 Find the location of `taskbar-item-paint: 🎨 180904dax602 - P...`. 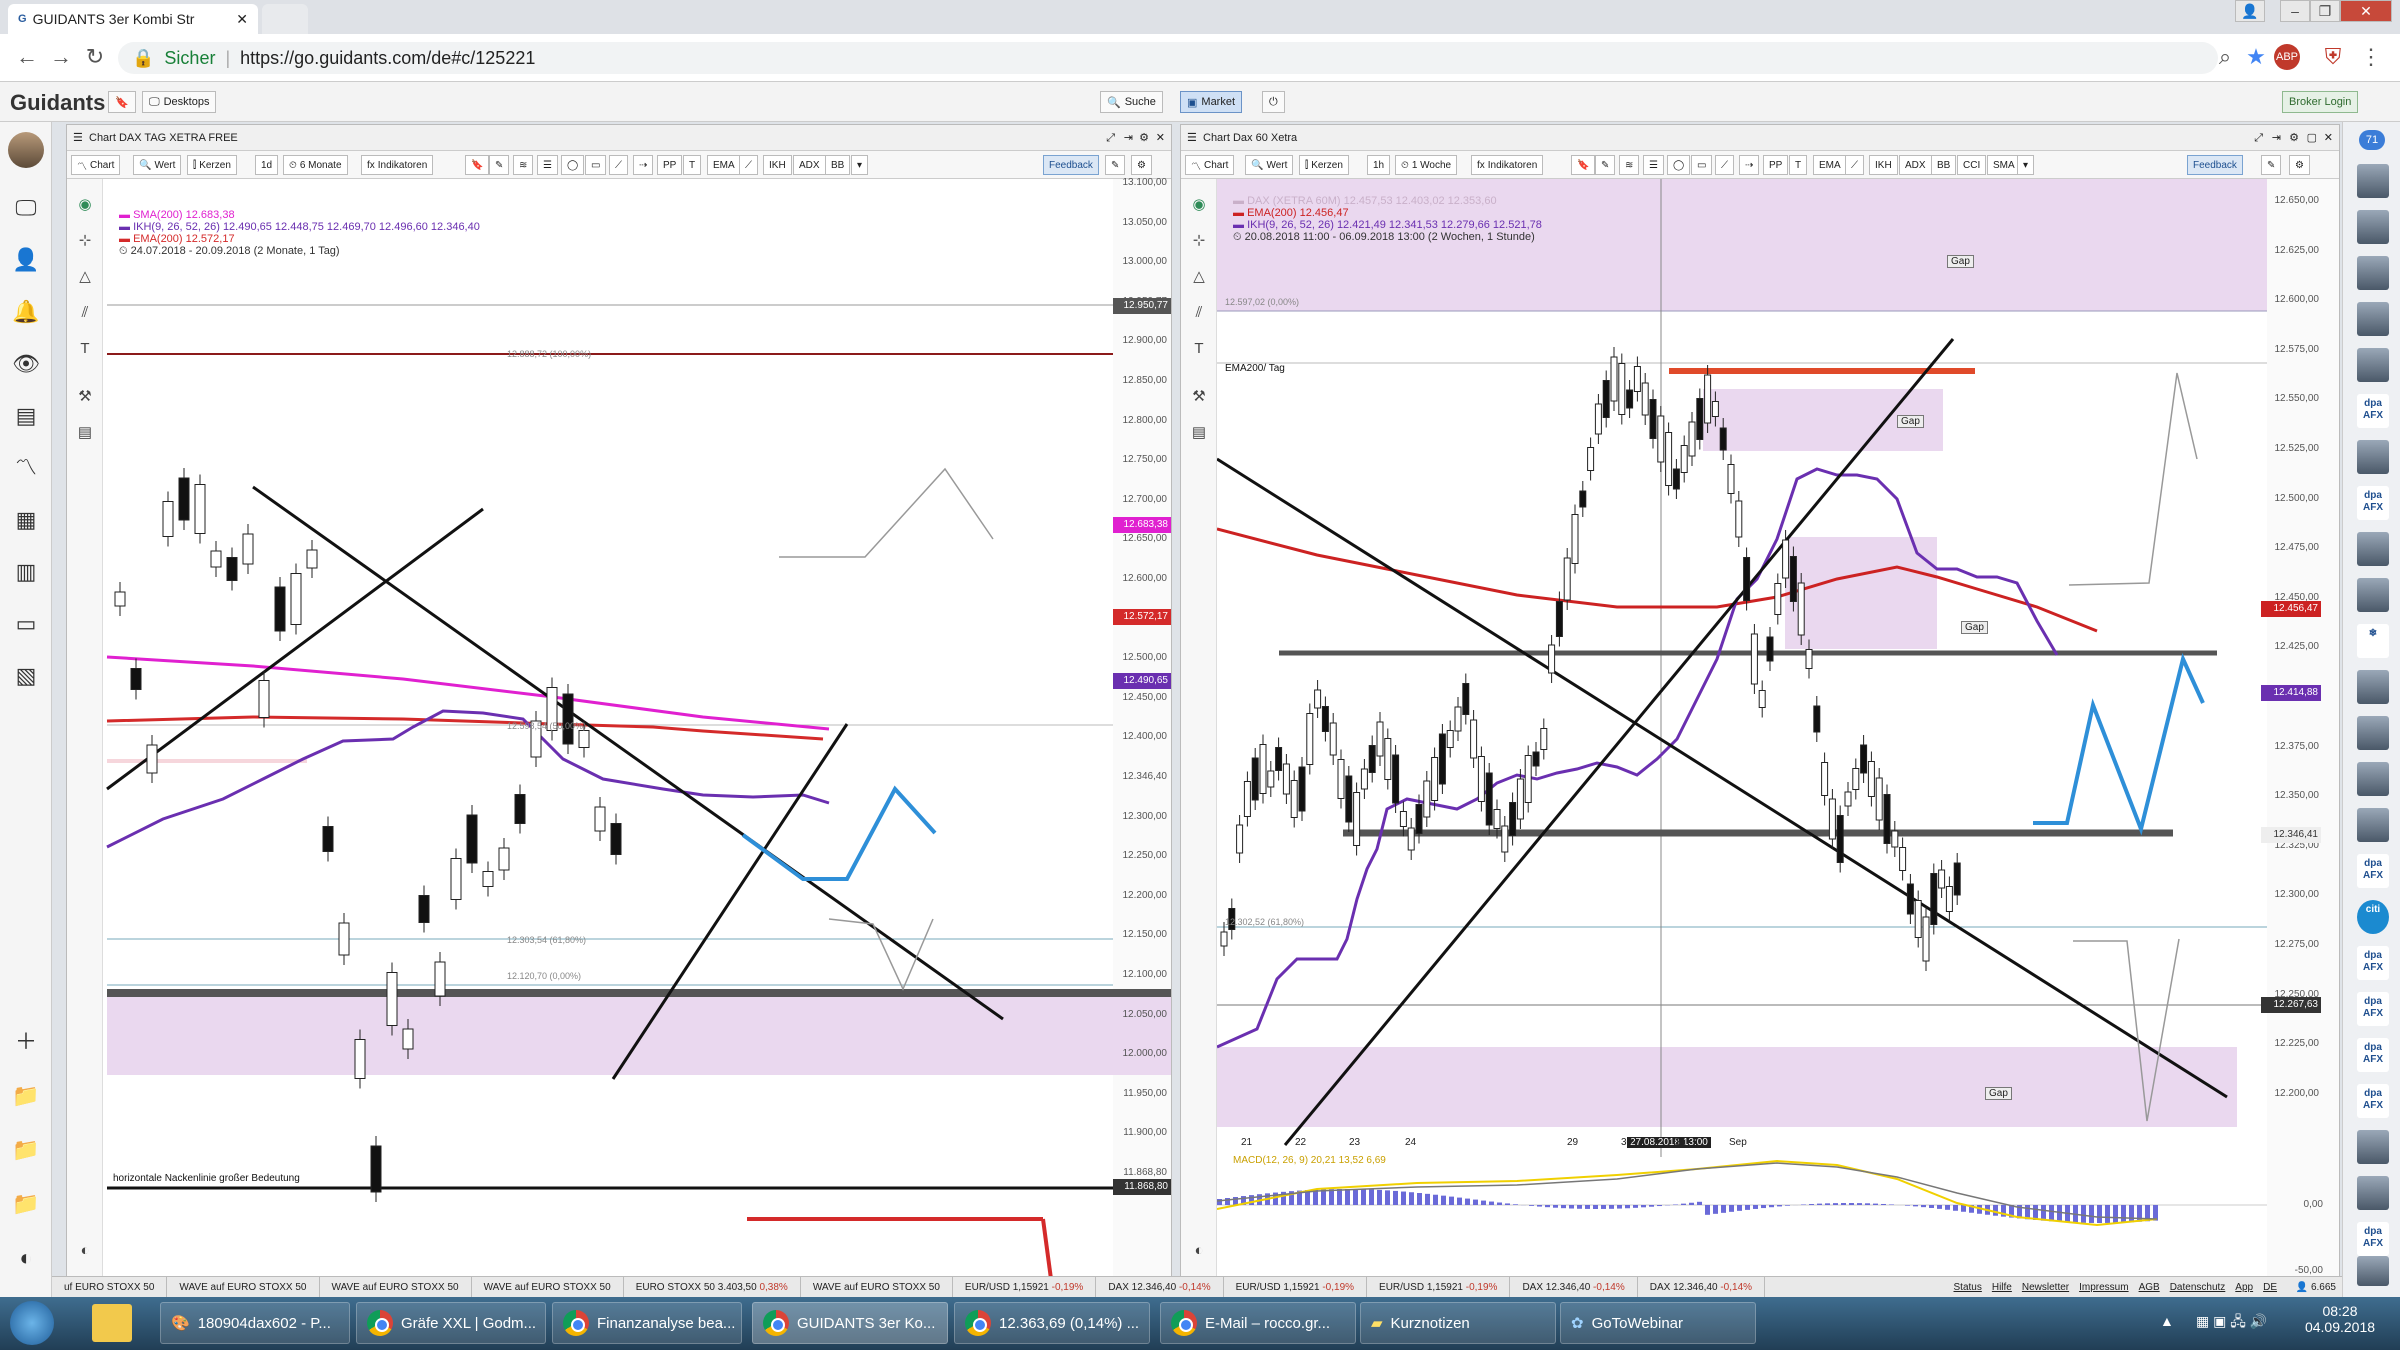

taskbar-item-paint: 🎨 180904dax602 - P... is located at coordinates (255, 1323).